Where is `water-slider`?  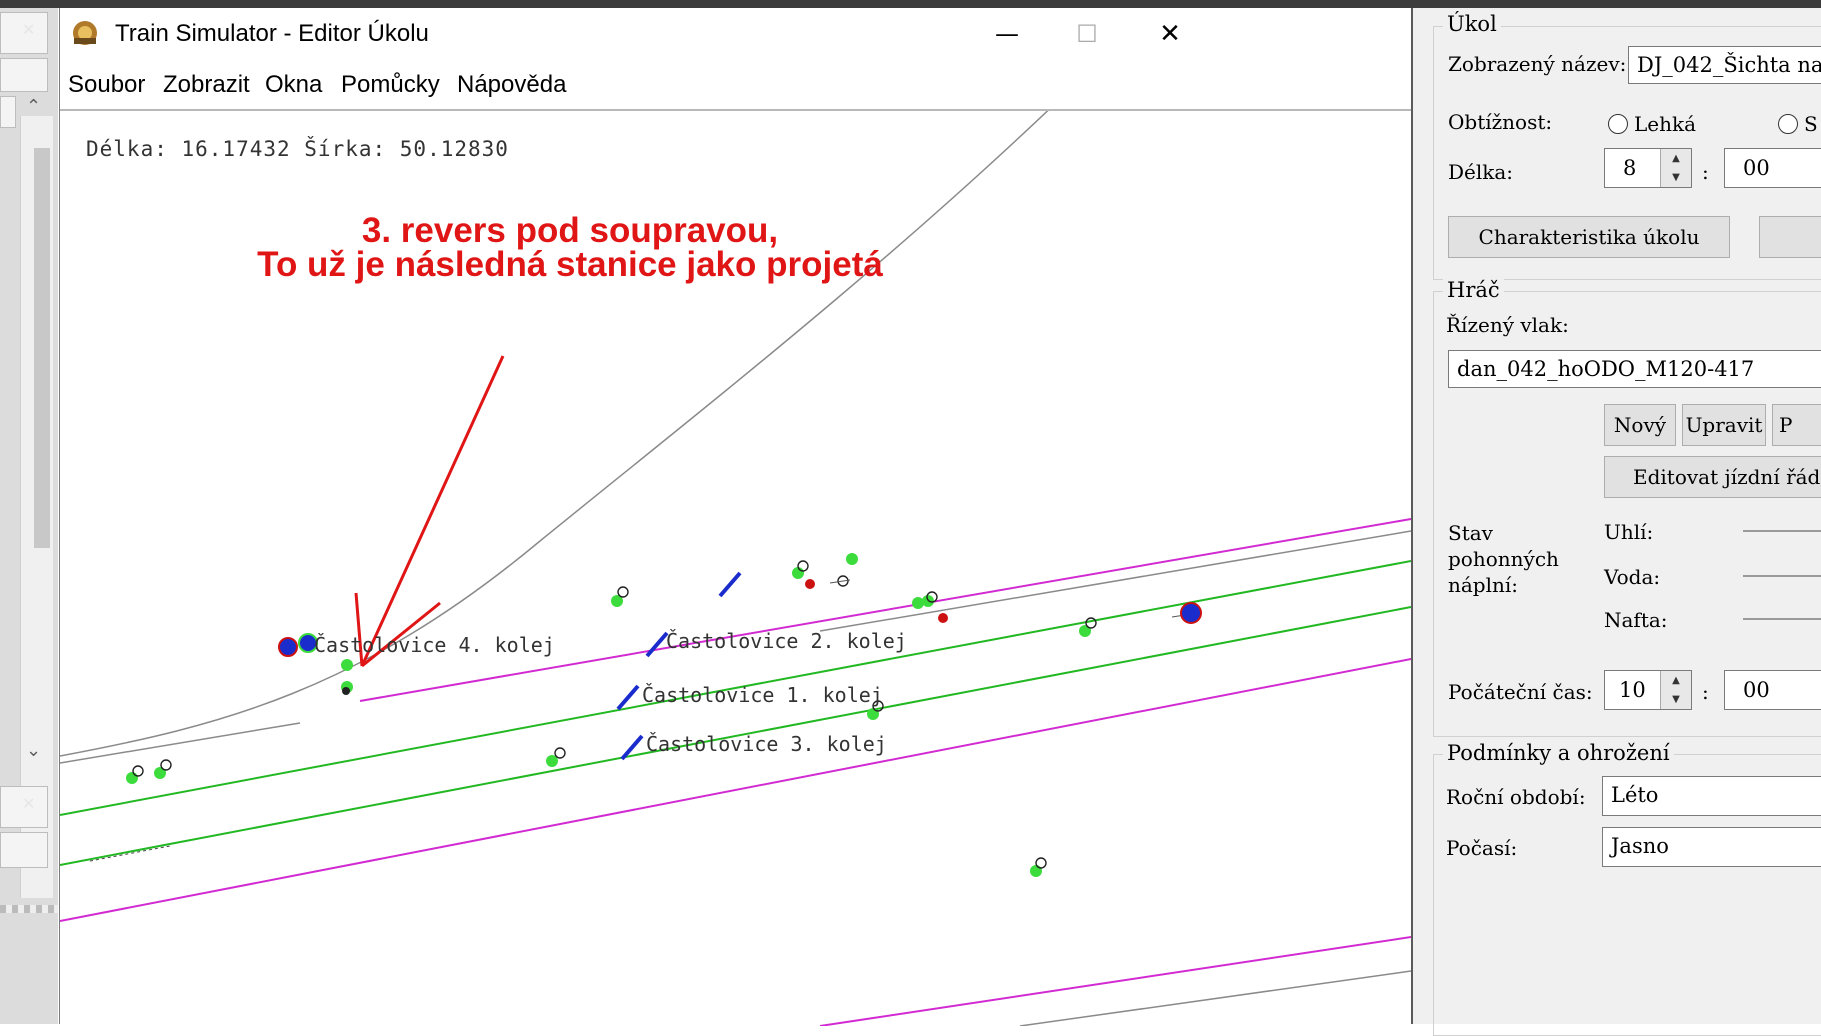
water-slider is located at coordinates (1782, 576).